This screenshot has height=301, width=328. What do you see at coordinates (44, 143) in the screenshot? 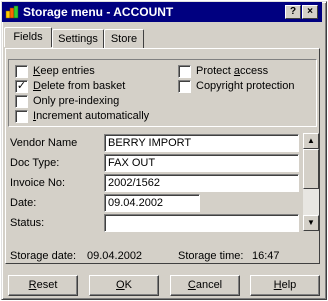
I see `vendor-name-label: Vendor Name` at bounding box center [44, 143].